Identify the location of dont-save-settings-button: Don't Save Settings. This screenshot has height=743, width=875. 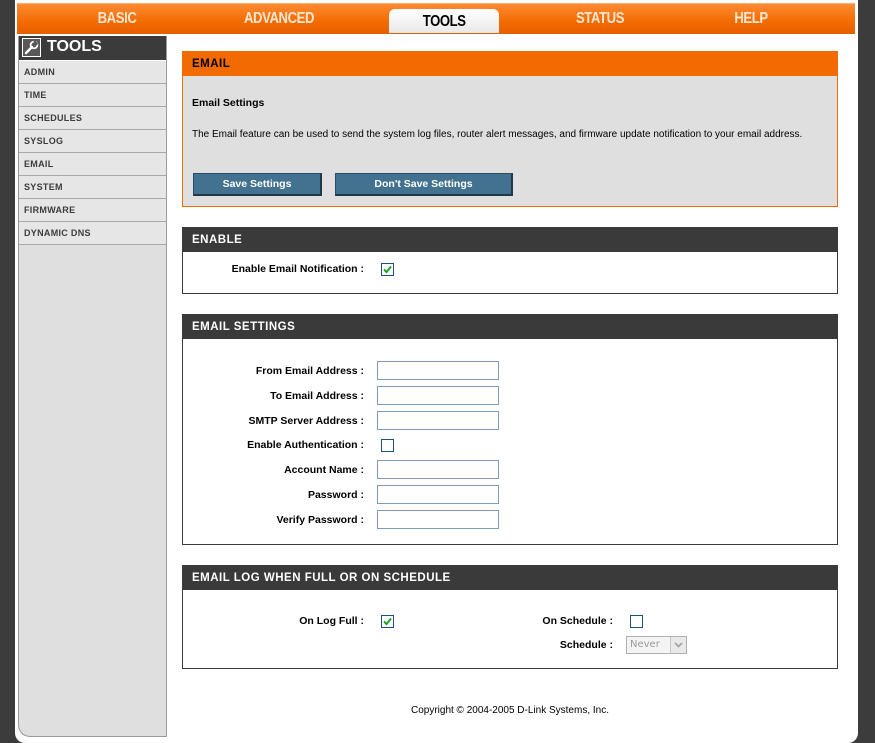
(424, 184).